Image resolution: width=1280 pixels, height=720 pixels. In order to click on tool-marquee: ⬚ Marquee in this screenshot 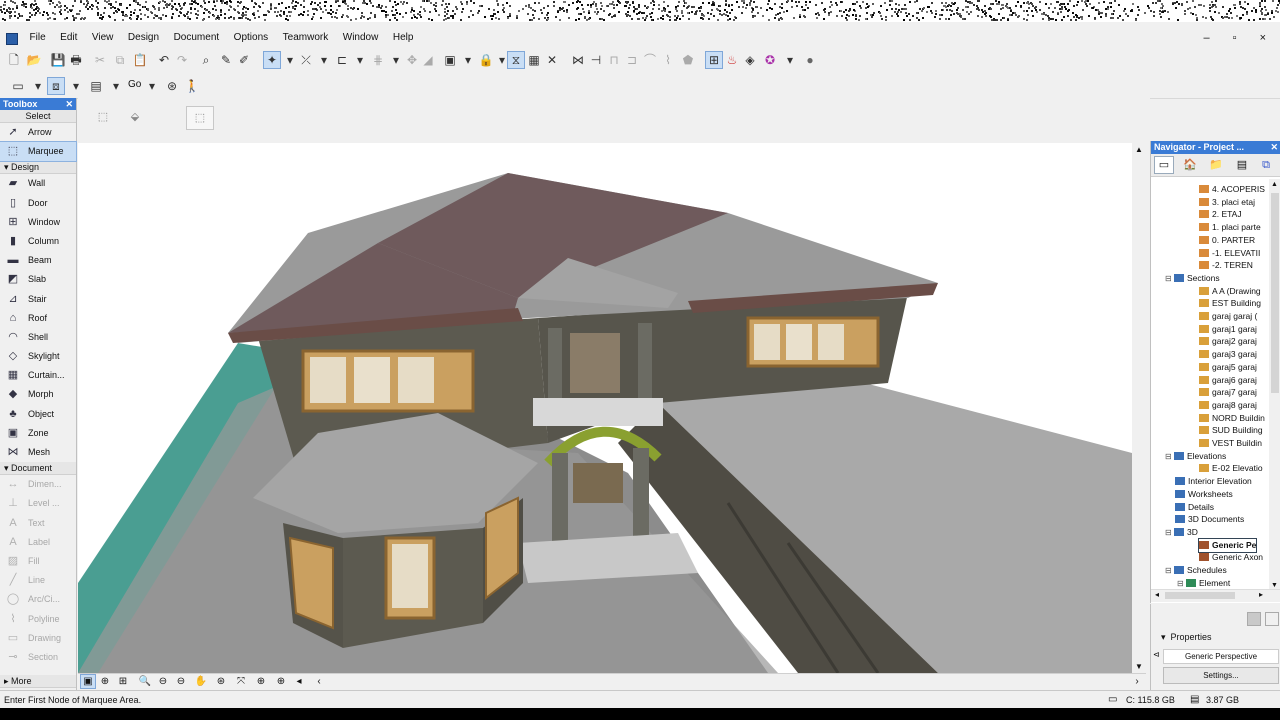, I will do `click(38, 152)`.